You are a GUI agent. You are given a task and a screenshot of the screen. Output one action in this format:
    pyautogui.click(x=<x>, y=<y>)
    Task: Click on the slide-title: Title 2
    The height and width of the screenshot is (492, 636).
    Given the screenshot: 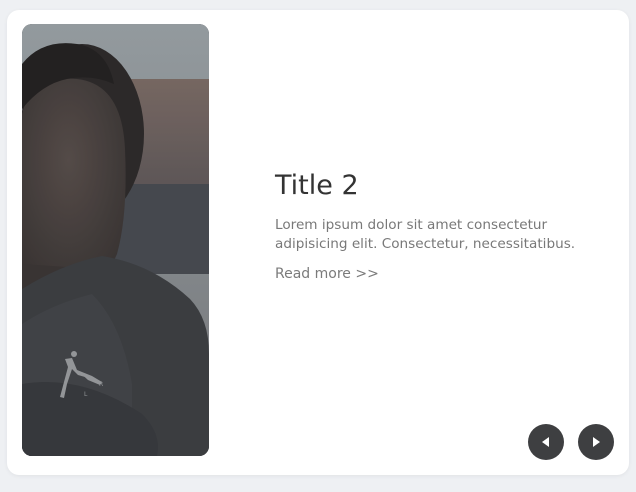 What is the action you would take?
    pyautogui.click(x=317, y=185)
    